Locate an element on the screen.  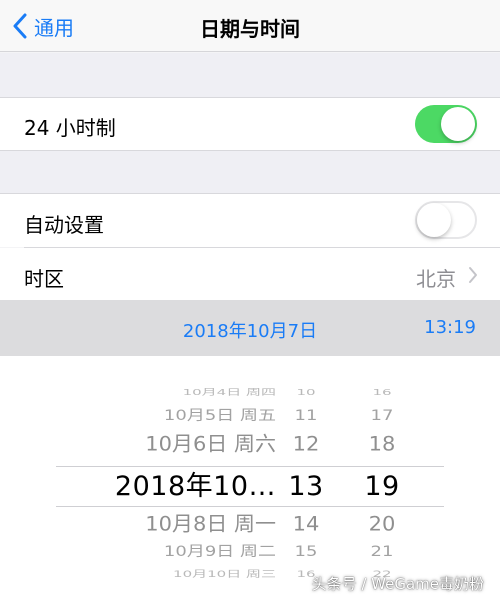
picker-date-item: 10月6日 周六 is located at coordinates (158, 444).